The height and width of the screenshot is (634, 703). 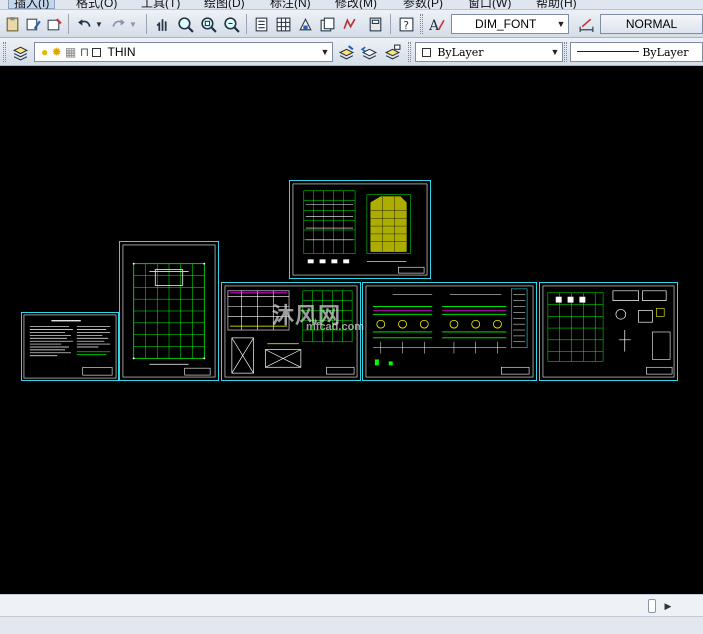 What do you see at coordinates (360, 229) in the screenshot?
I see `drawing-sheet-top` at bounding box center [360, 229].